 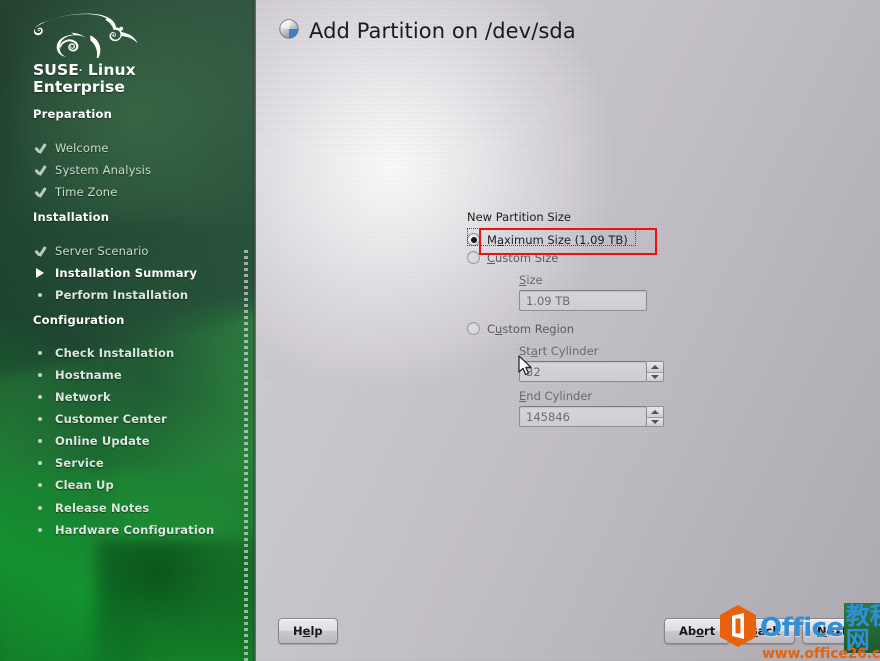 I want to click on brand-suse: SUSE, so click(x=56, y=70).